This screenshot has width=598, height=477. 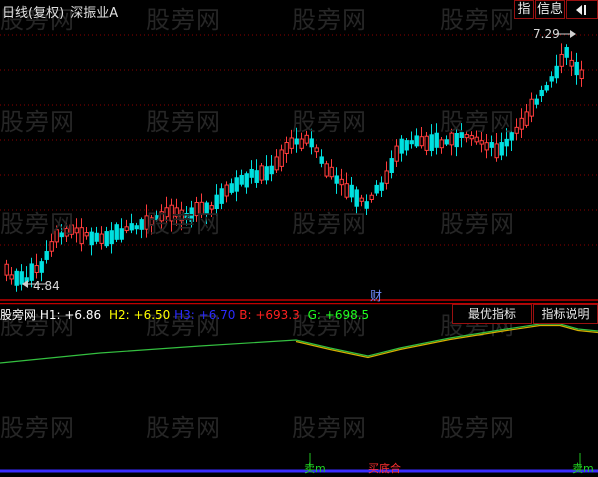 What do you see at coordinates (33, 13) in the screenshot?
I see `period-title: 日线(复权)` at bounding box center [33, 13].